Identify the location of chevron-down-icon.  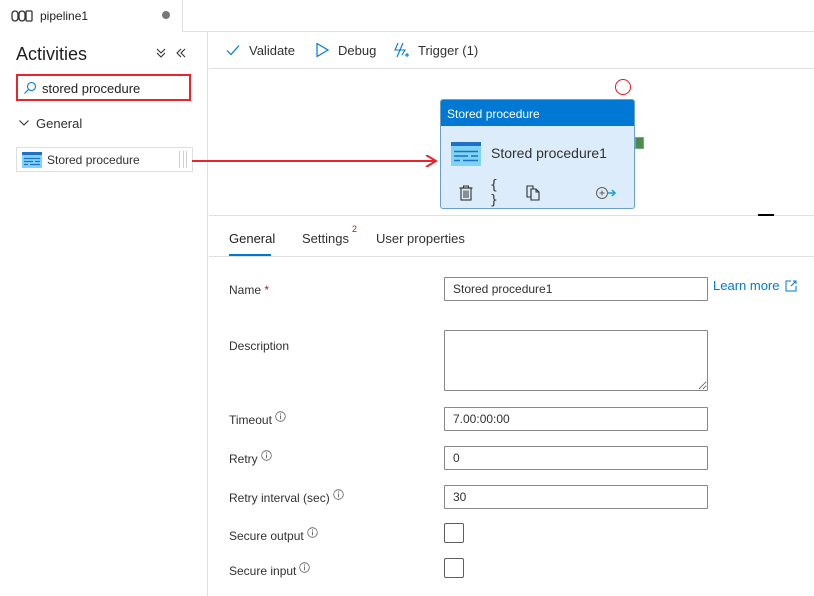
(24, 123).